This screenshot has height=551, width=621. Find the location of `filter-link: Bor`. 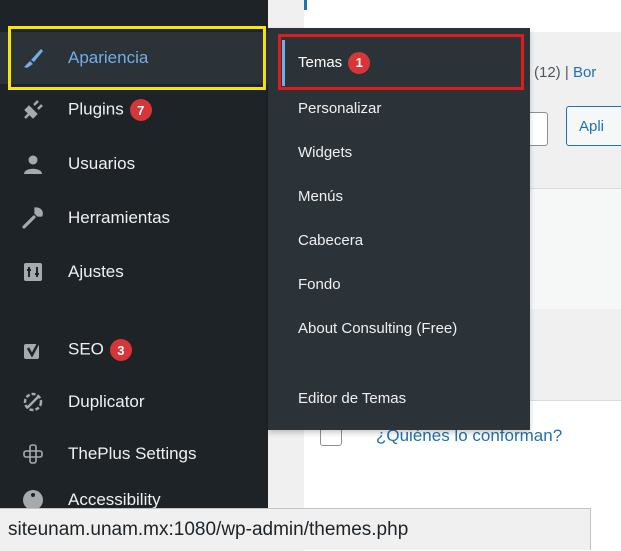

filter-link: Bor is located at coordinates (584, 72).